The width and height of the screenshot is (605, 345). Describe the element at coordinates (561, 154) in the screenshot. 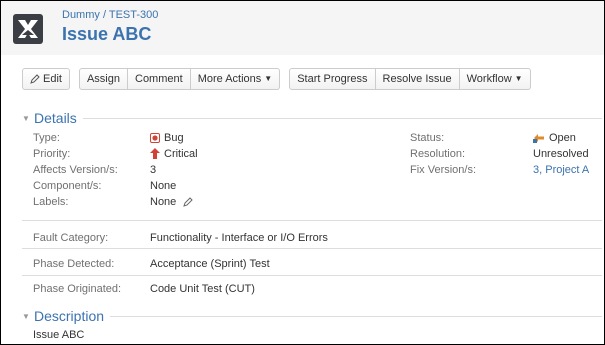

I see `resolution-value: Unresolved` at that location.